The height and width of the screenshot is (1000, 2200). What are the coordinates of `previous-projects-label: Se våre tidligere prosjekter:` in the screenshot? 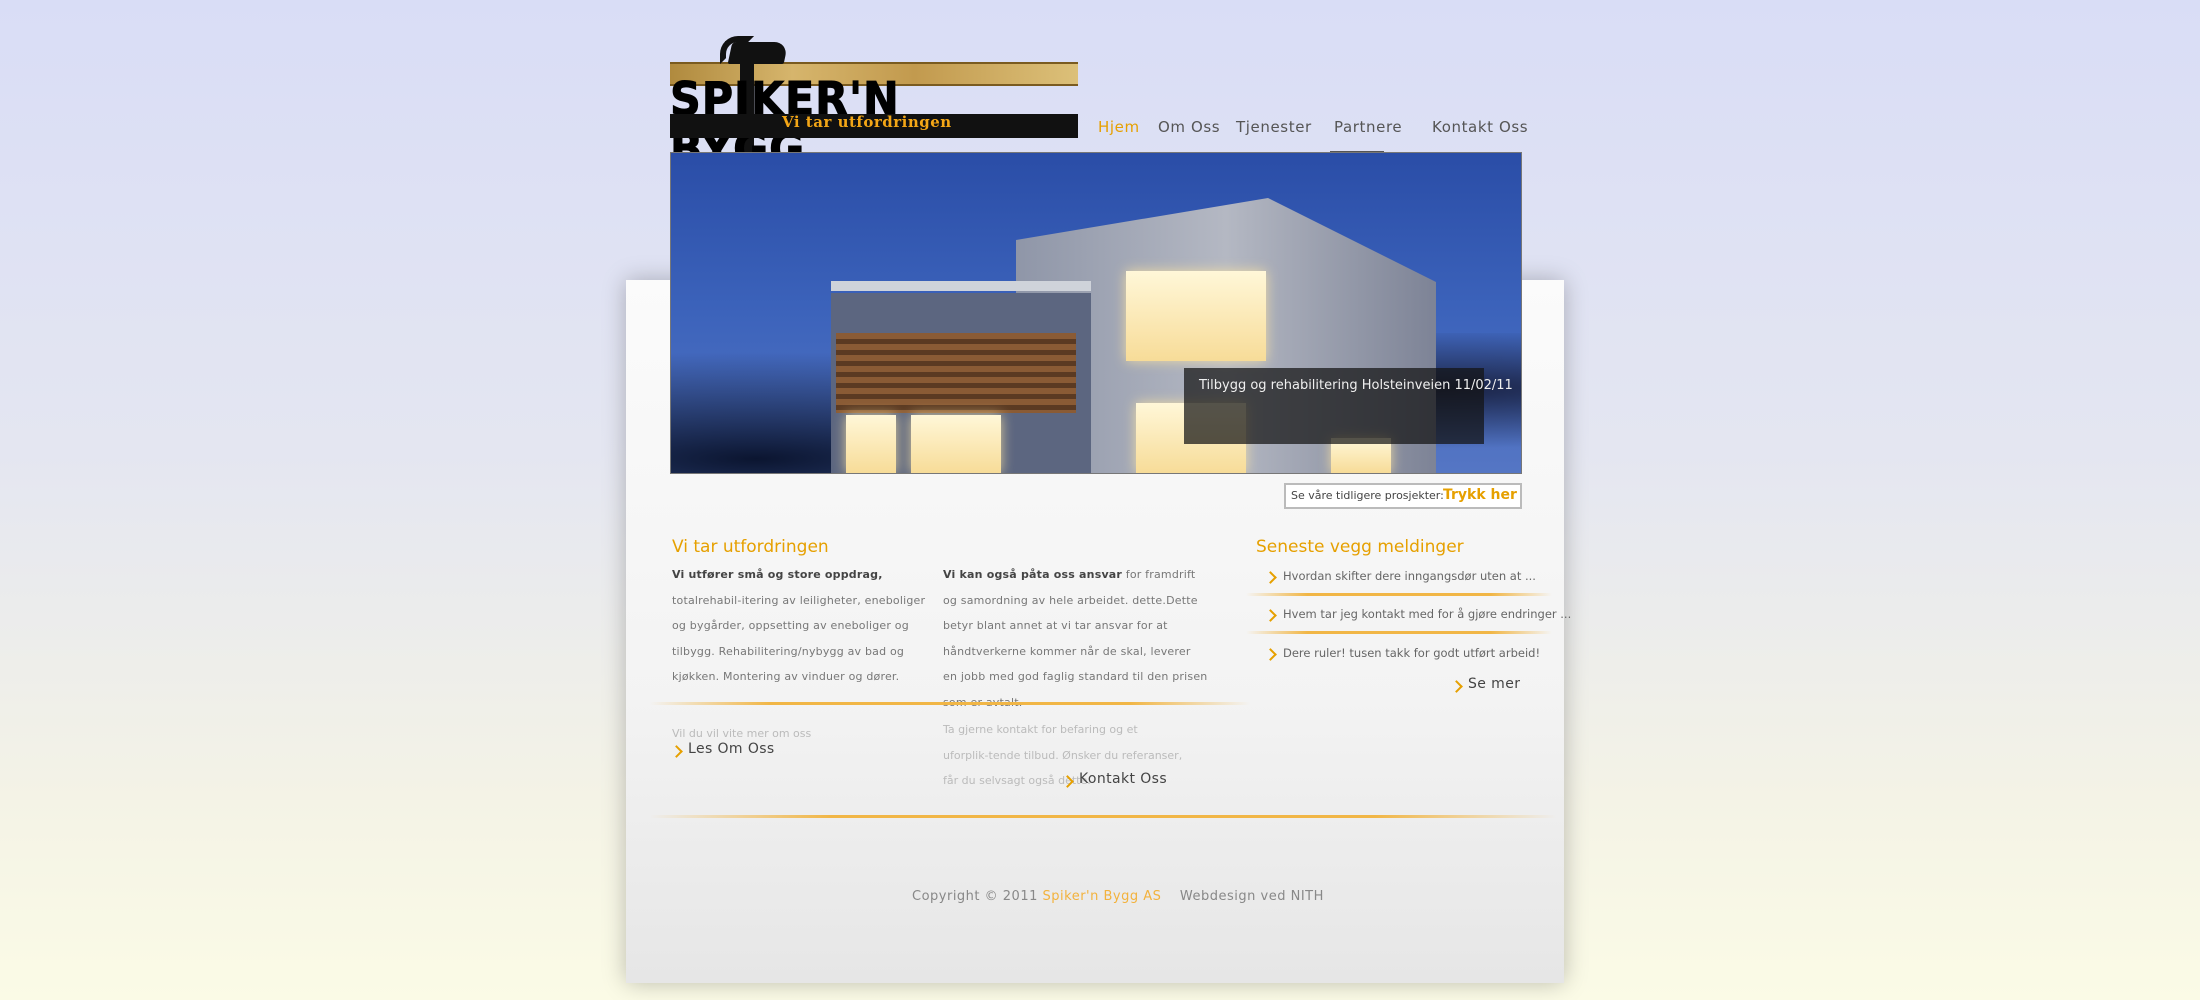 It's located at (1367, 495).